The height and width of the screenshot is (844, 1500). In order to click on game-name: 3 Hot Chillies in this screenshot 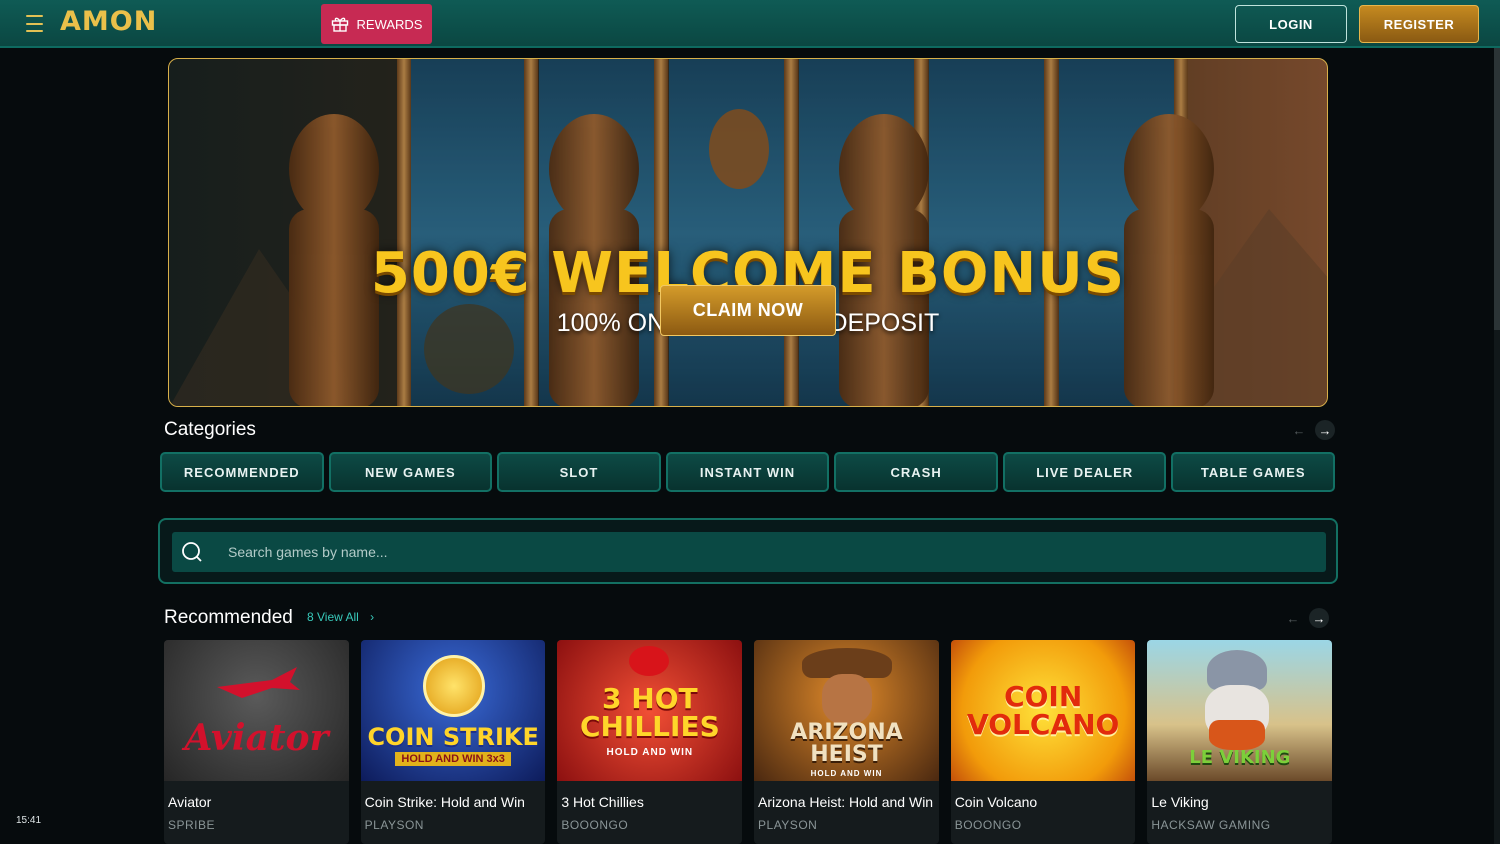, I will do `click(602, 802)`.